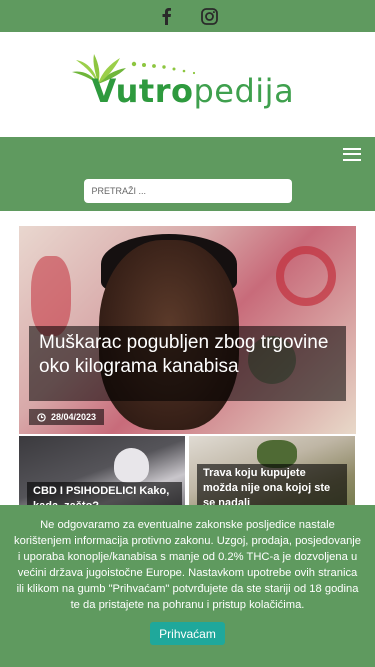  I want to click on logo-part-2: pedija, so click(244, 90).